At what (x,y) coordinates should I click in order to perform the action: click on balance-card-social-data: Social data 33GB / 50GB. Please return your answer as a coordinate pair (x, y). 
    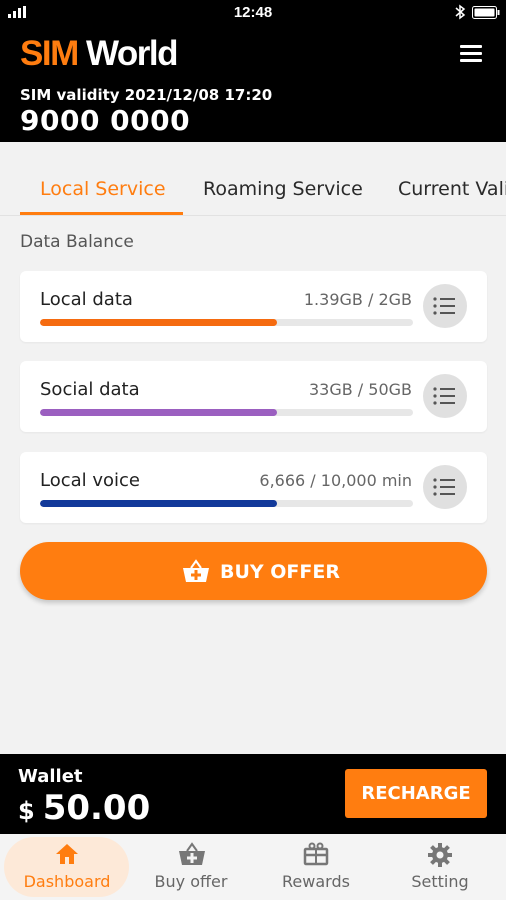
    Looking at the image, I should click on (253, 396).